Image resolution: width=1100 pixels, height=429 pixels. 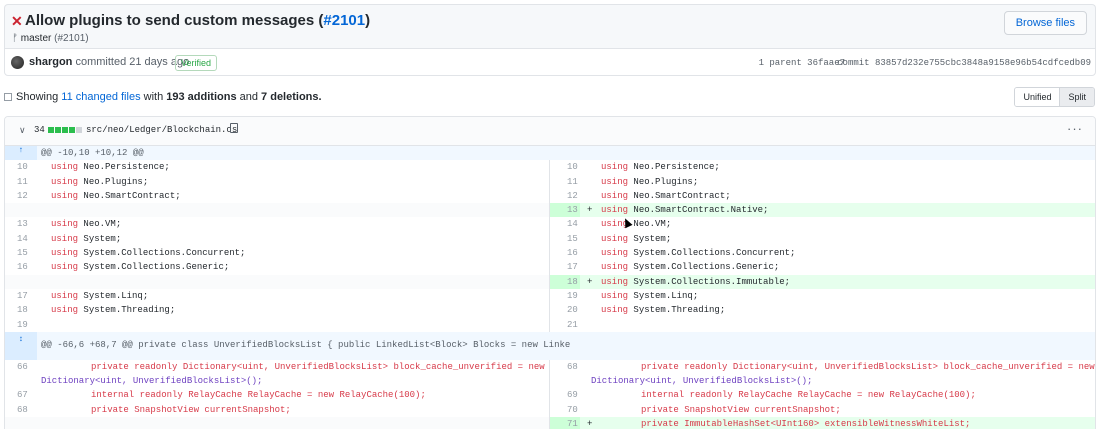 I want to click on diffstat-bars, so click(x=65, y=130).